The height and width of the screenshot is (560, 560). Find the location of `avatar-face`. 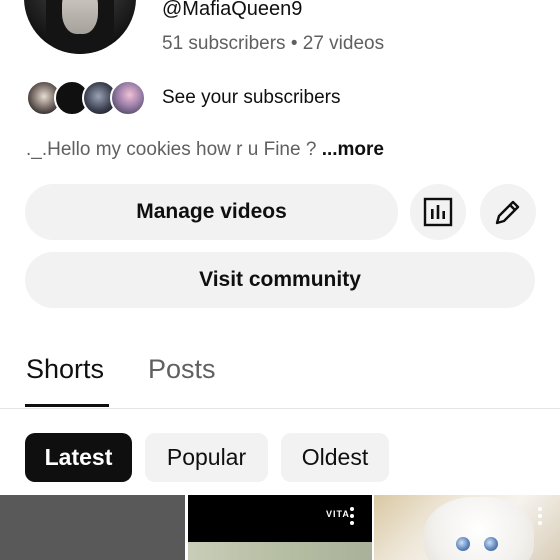

avatar-face is located at coordinates (80, 17).